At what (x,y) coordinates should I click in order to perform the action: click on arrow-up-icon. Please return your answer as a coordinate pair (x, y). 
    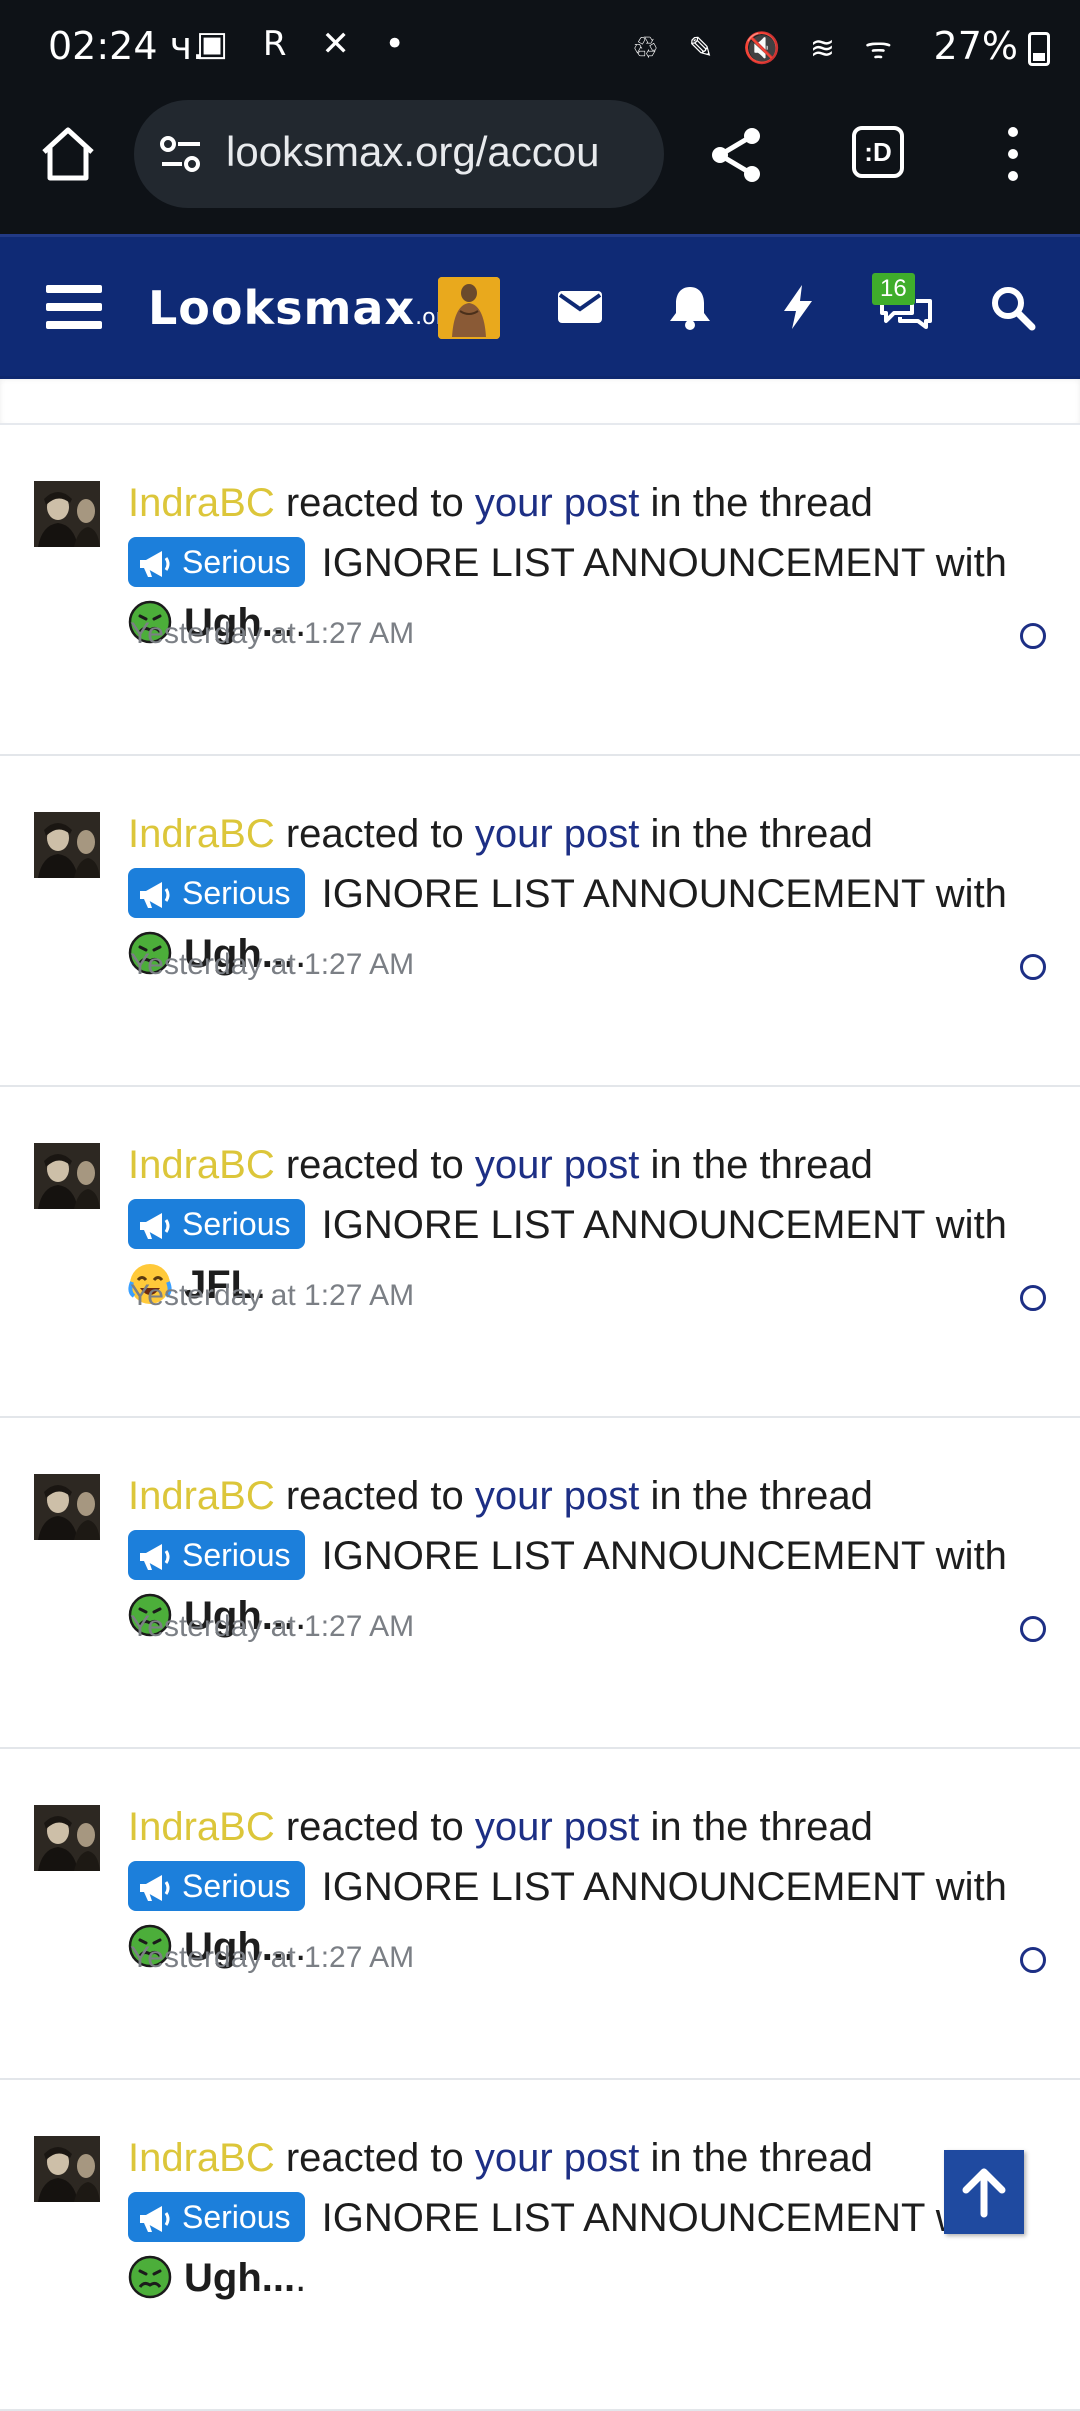
    Looking at the image, I should click on (984, 2193).